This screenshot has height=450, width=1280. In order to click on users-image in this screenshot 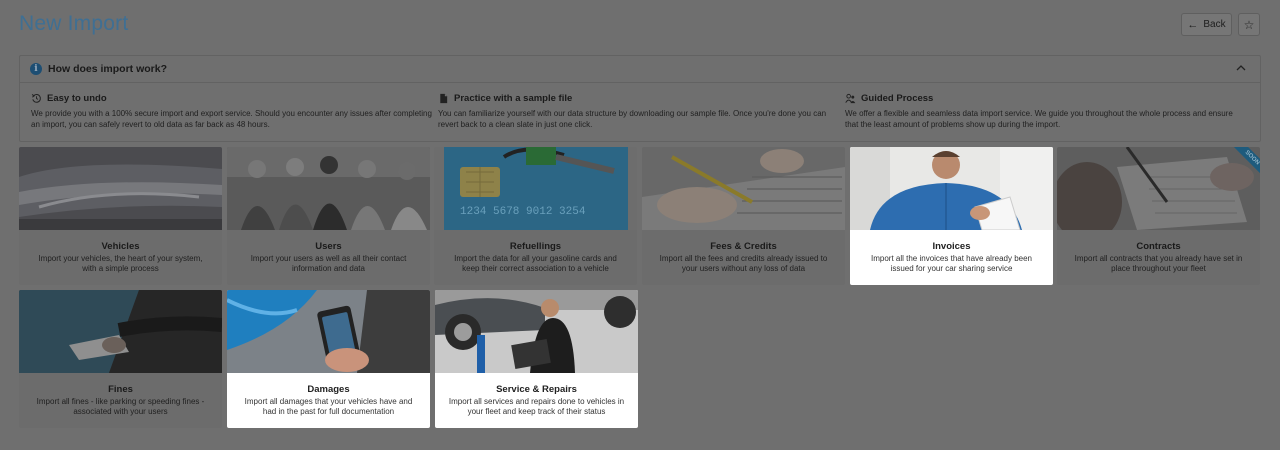, I will do `click(328, 188)`.